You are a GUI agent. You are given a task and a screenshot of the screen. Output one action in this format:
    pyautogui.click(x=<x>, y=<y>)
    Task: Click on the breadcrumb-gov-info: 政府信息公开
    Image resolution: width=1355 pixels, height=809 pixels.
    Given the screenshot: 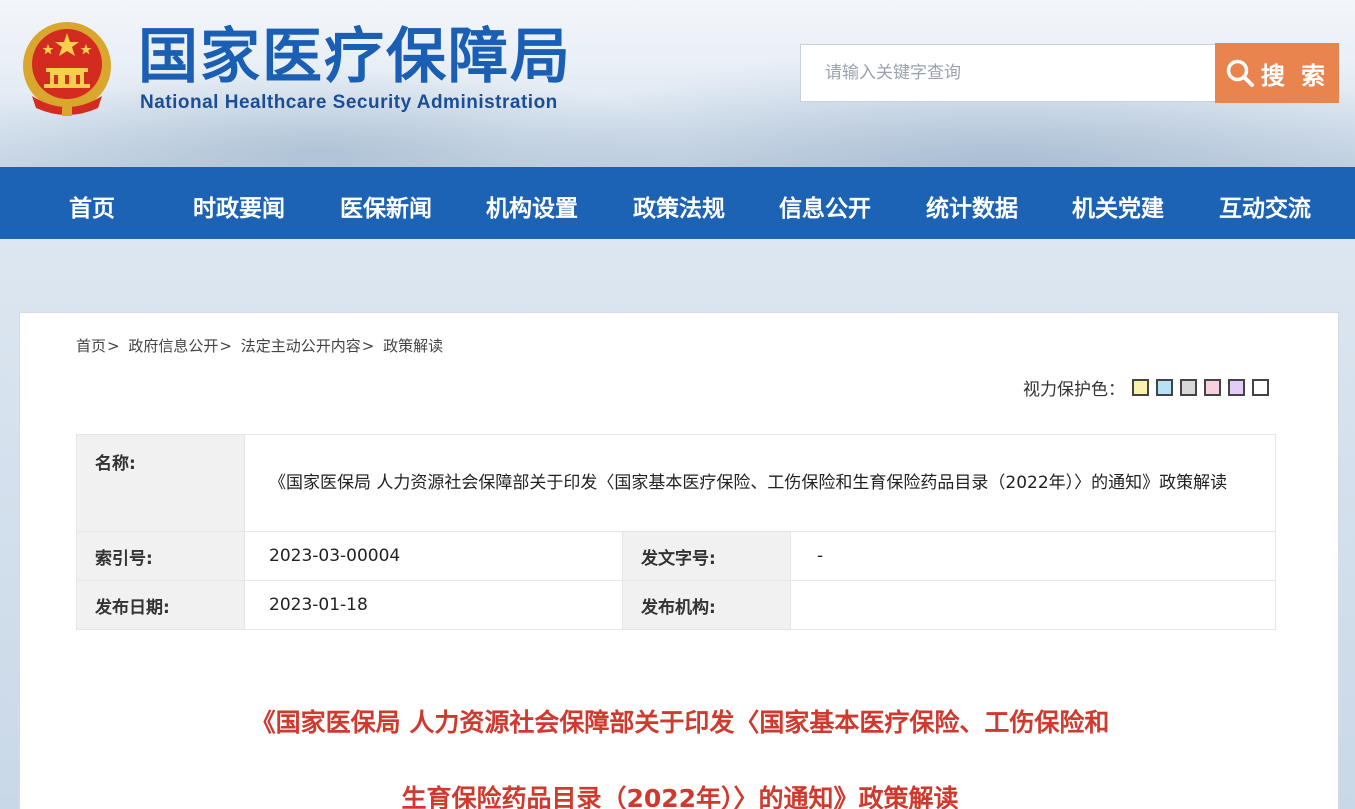 What is the action you would take?
    pyautogui.click(x=173, y=346)
    